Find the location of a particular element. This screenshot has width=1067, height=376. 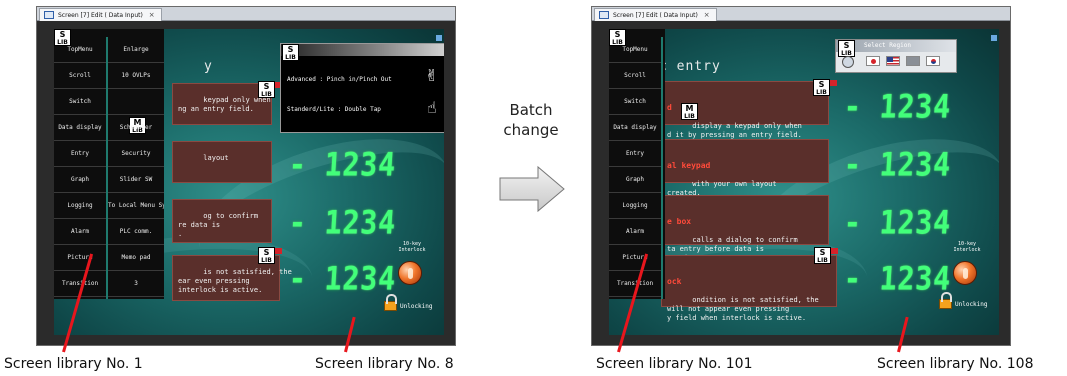

caption-screen-library-1: Screen library No. 1 is located at coordinates (73, 364).